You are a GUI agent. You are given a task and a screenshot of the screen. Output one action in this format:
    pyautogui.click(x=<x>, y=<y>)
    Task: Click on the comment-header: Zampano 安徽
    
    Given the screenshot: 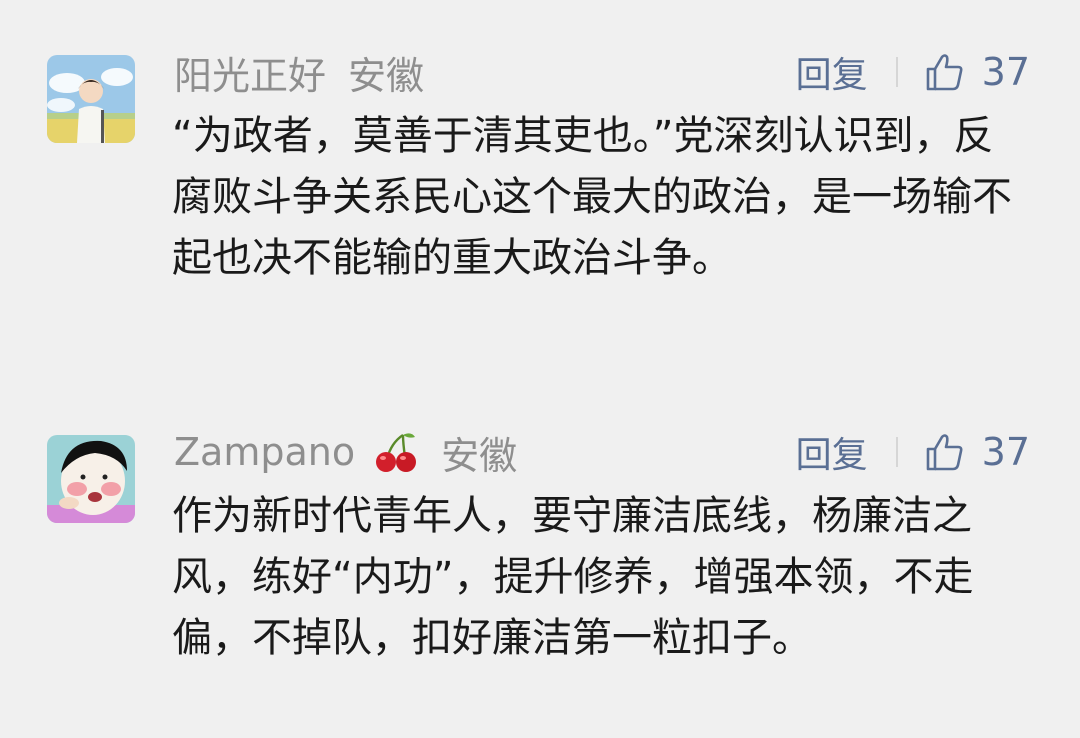 What is the action you would take?
    pyautogui.click(x=345, y=454)
    